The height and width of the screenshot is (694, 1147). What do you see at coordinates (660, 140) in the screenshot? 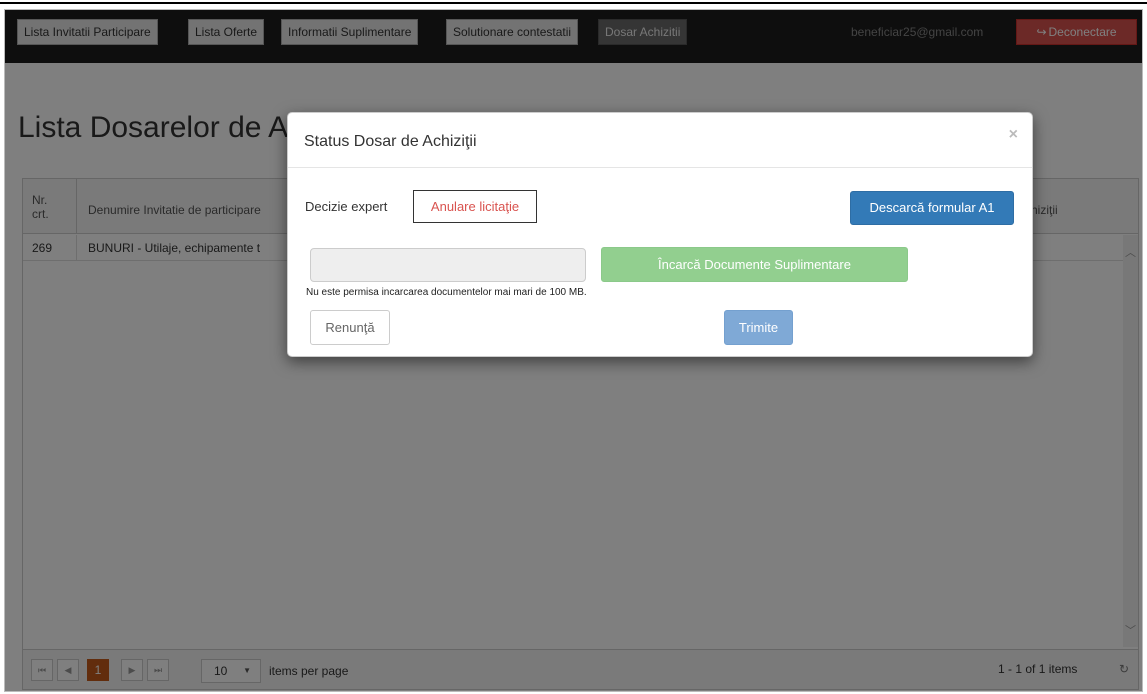
I see `modal-header: Status Dosar de Achiziţii ×` at bounding box center [660, 140].